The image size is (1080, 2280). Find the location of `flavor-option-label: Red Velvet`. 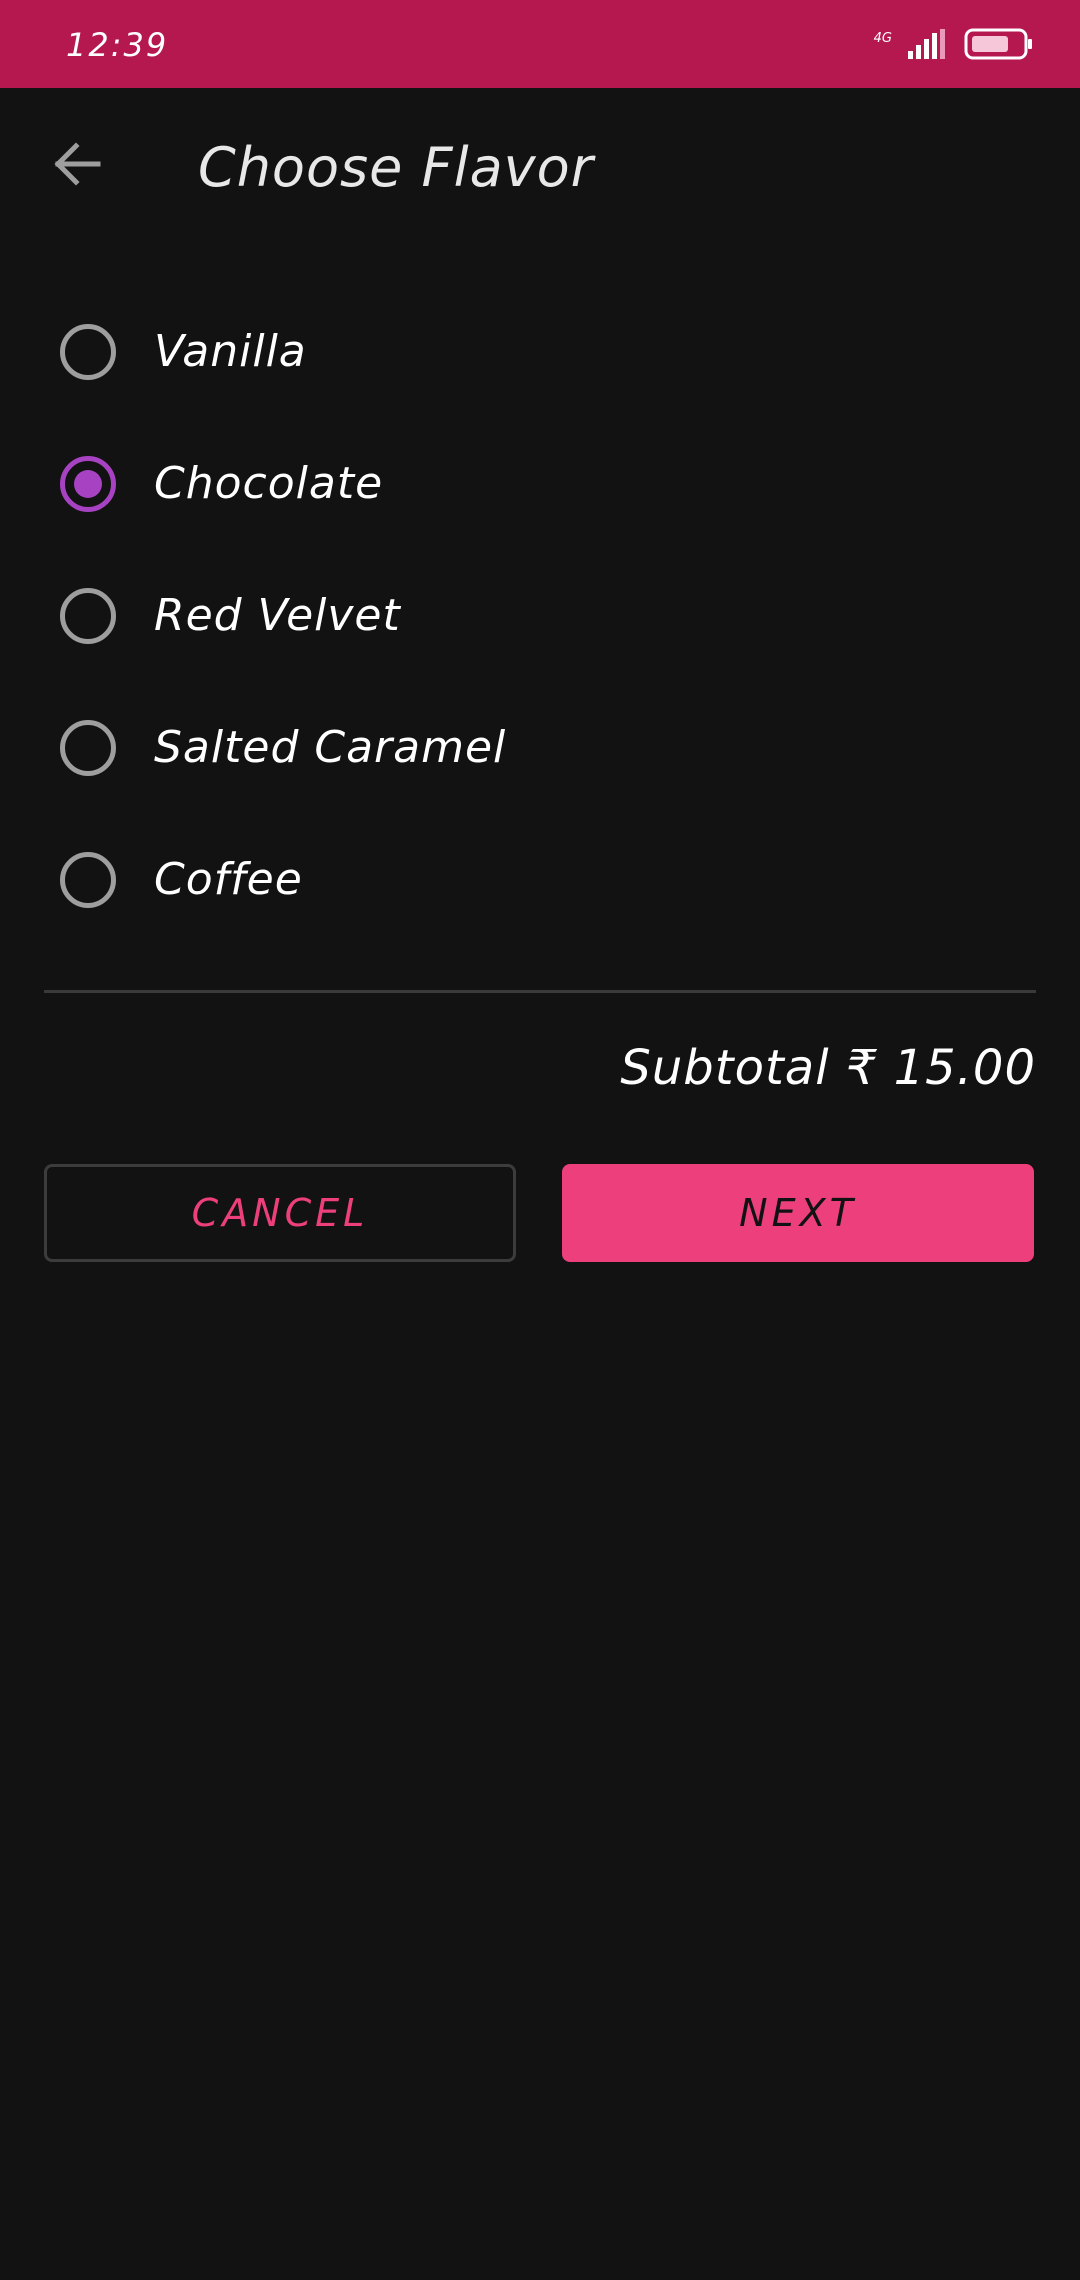

flavor-option-label: Red Velvet is located at coordinates (277, 616).